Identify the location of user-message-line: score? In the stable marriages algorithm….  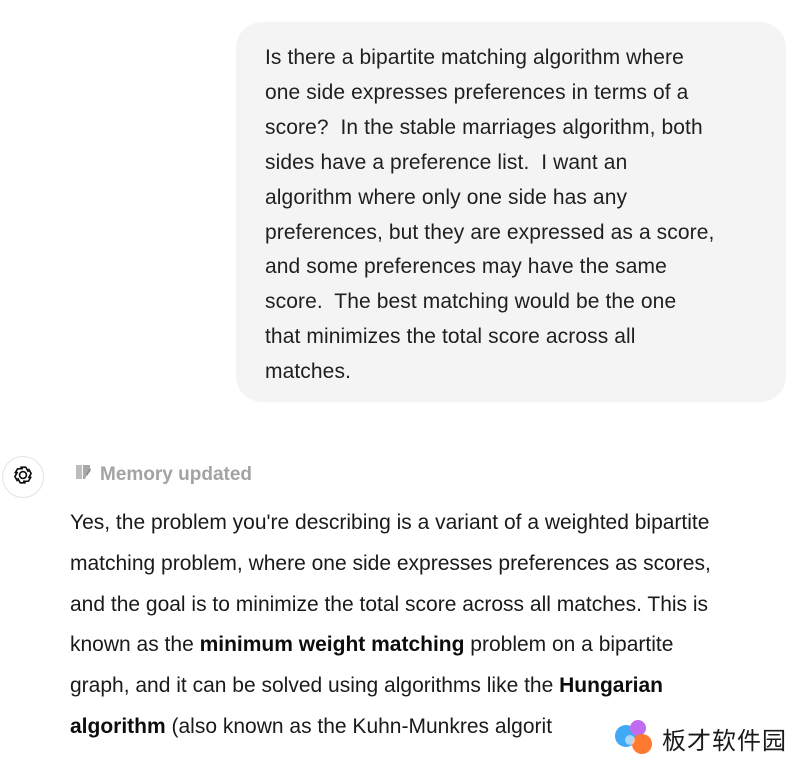
(484, 127).